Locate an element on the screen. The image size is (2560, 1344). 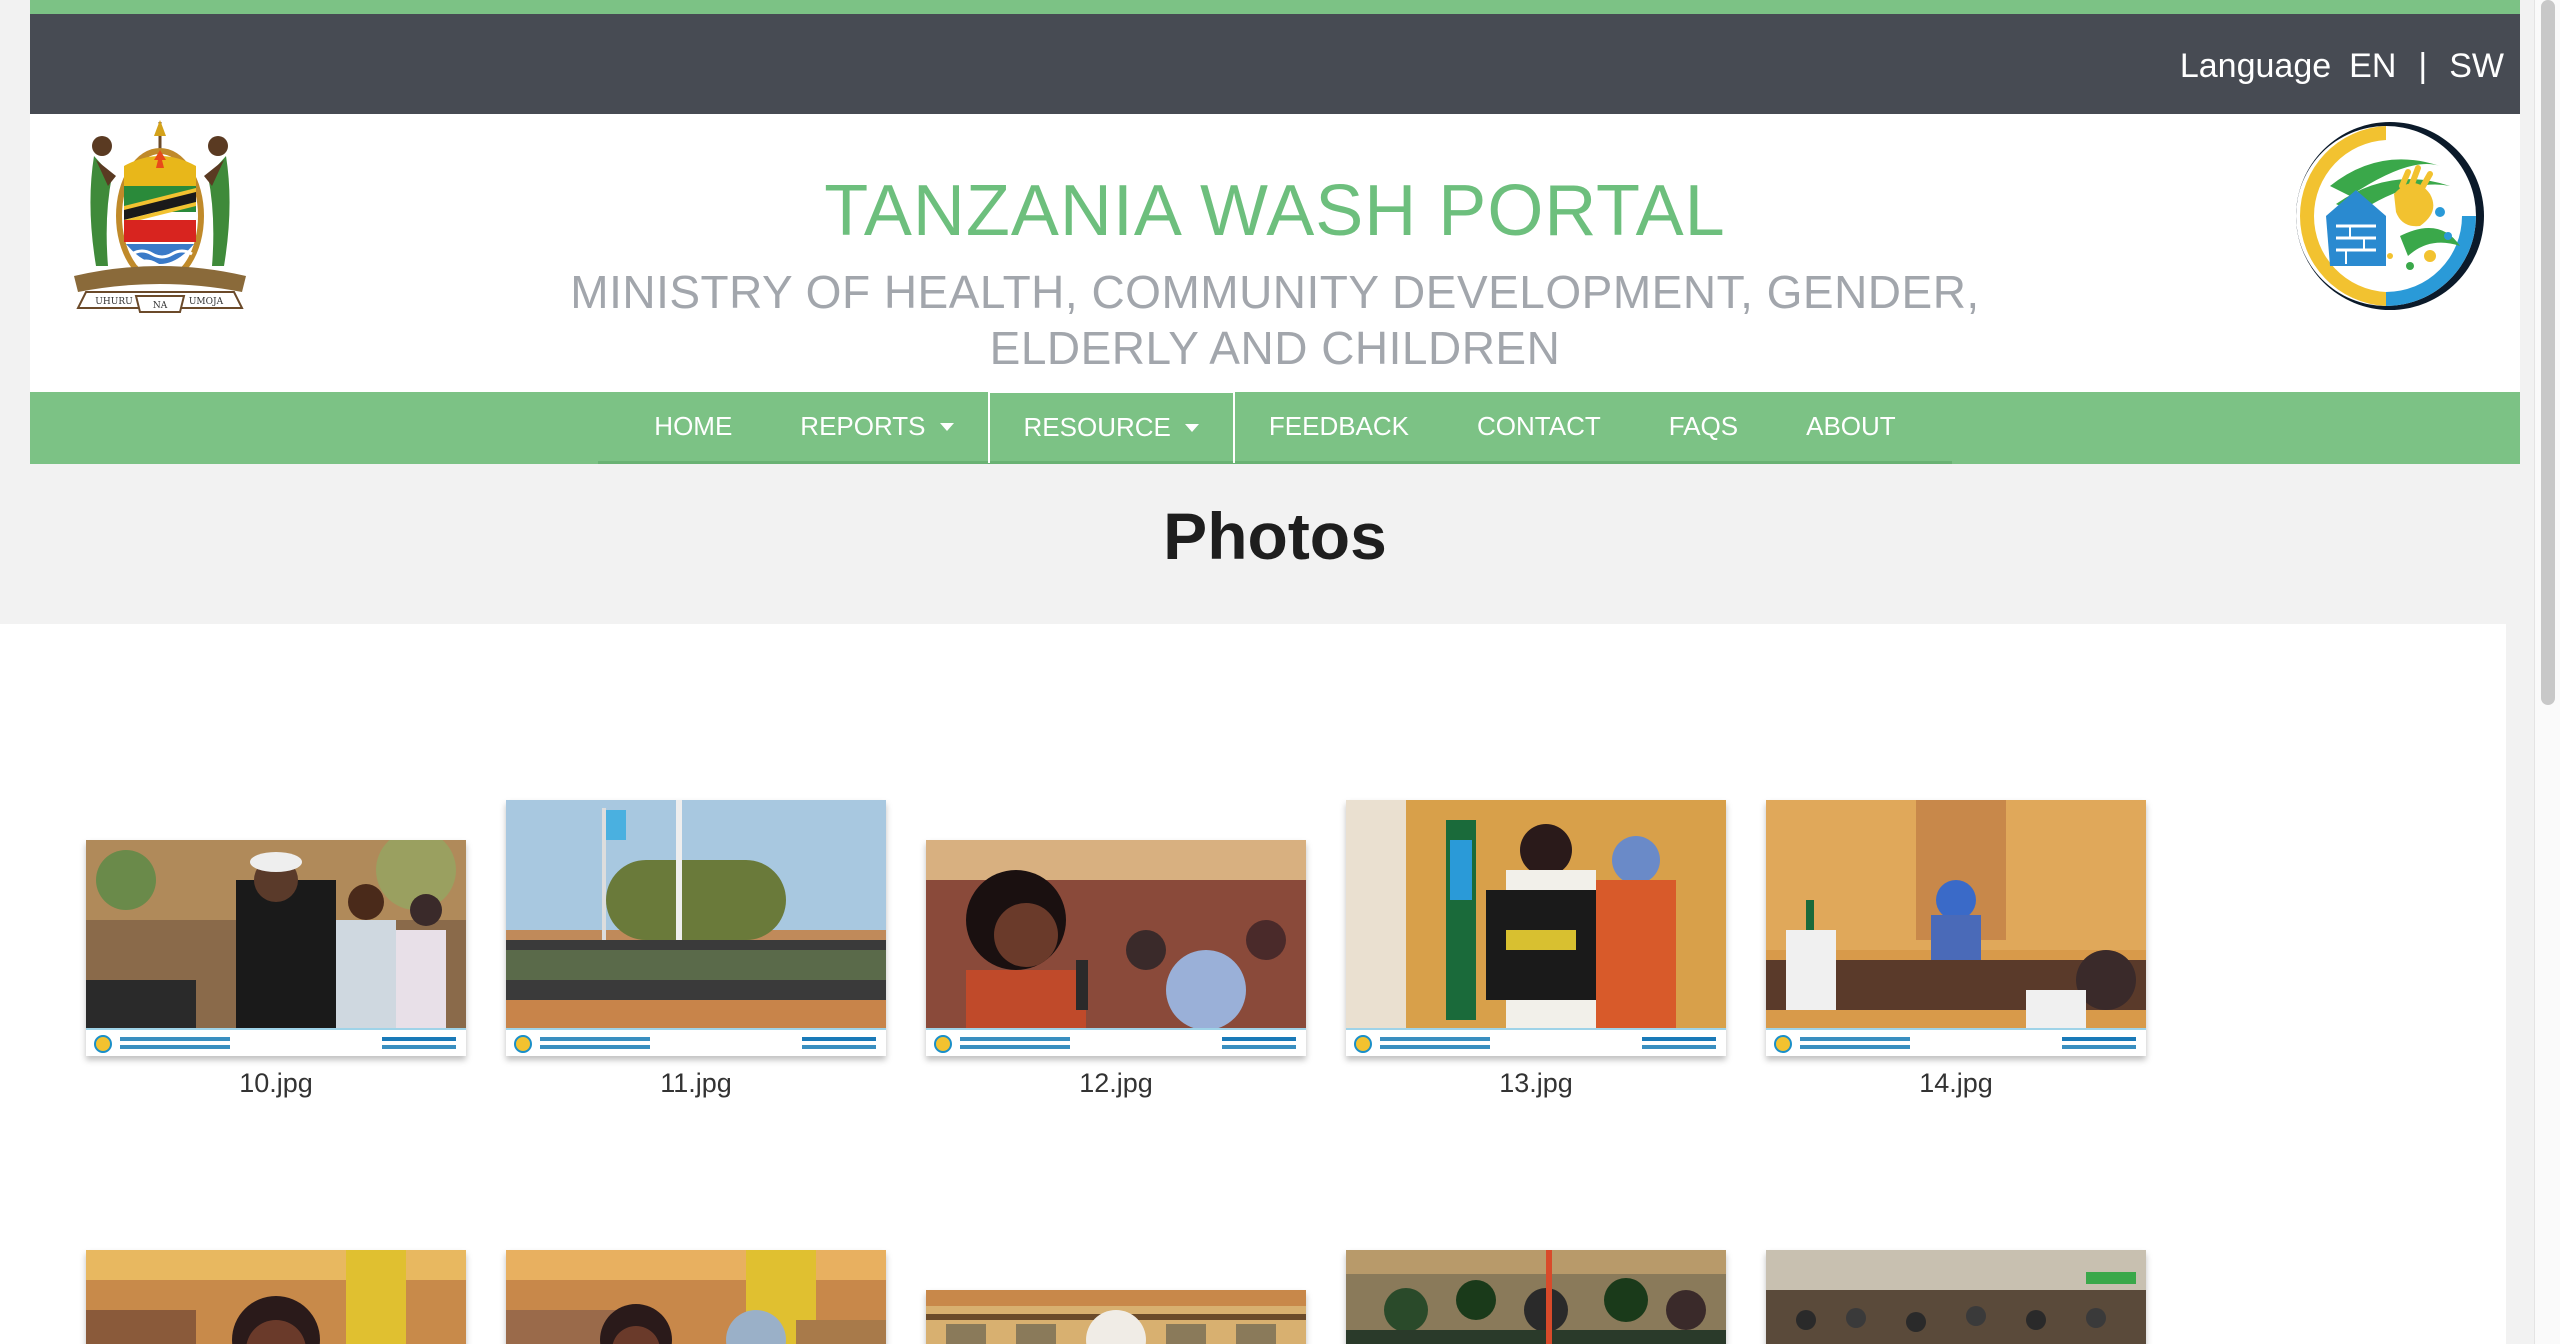
nav-home-label: HOME is located at coordinates (693, 426).